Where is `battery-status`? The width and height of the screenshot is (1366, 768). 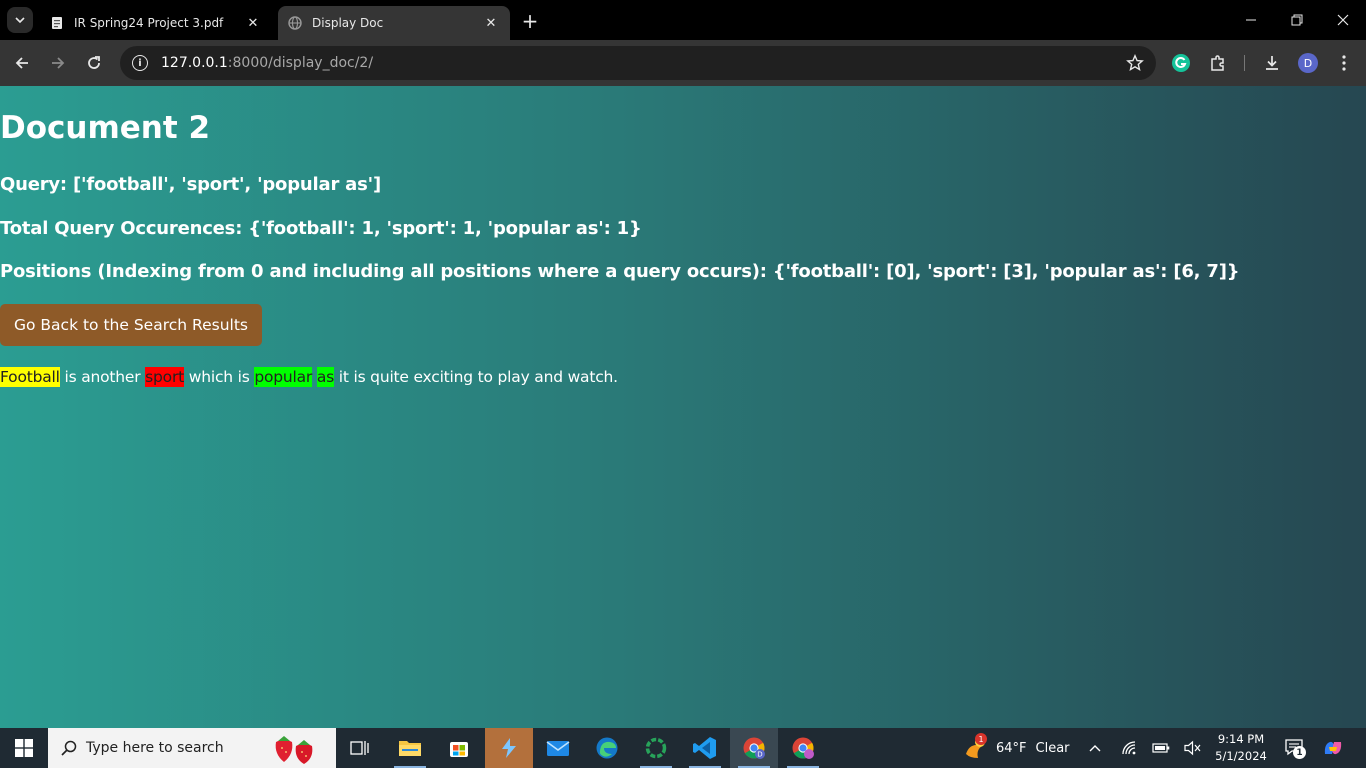
battery-status is located at coordinates (1161, 748).